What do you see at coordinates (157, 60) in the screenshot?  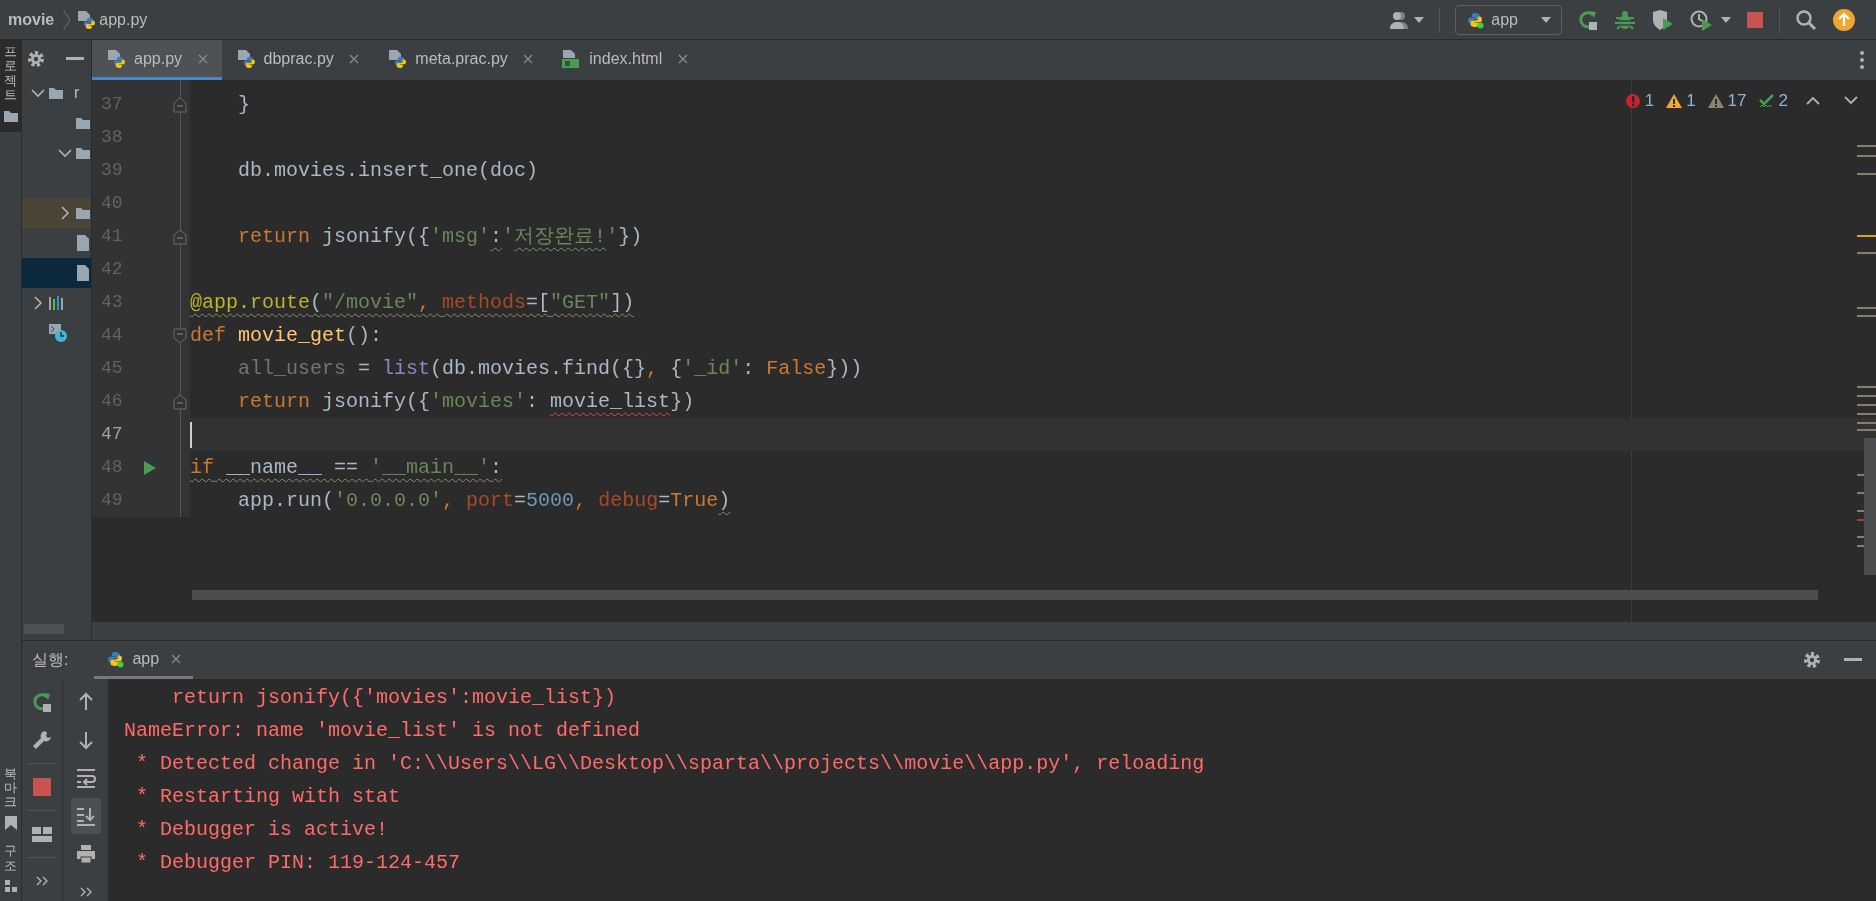 I see `editor-tab: app.py` at bounding box center [157, 60].